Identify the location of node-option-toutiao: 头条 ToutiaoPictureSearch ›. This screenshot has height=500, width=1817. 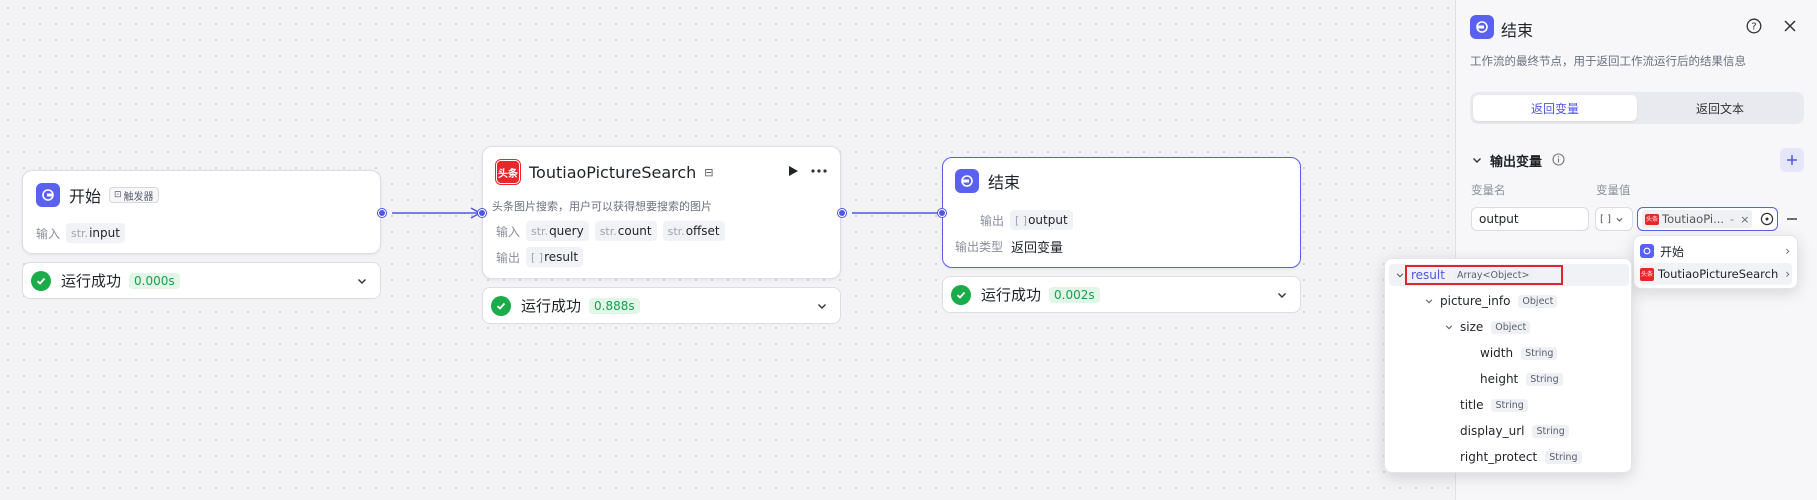
(1716, 274).